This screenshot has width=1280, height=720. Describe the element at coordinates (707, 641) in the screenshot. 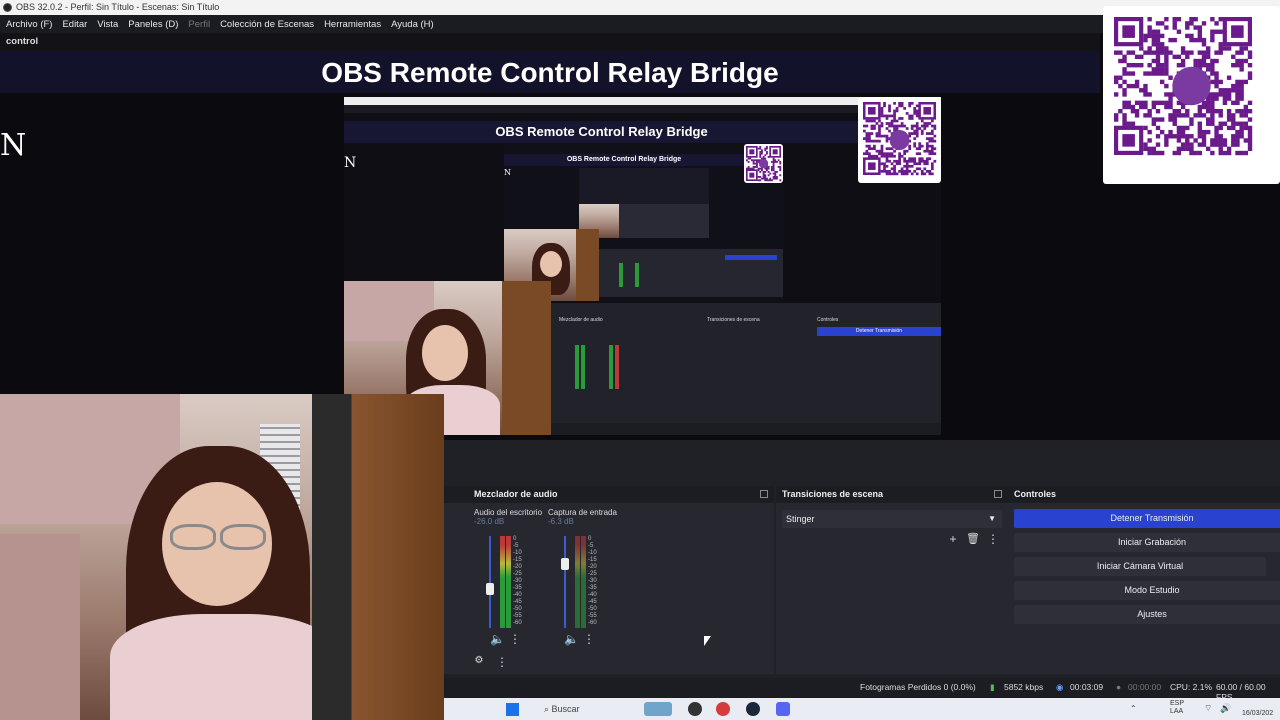

I see `mouse-cursor` at that location.